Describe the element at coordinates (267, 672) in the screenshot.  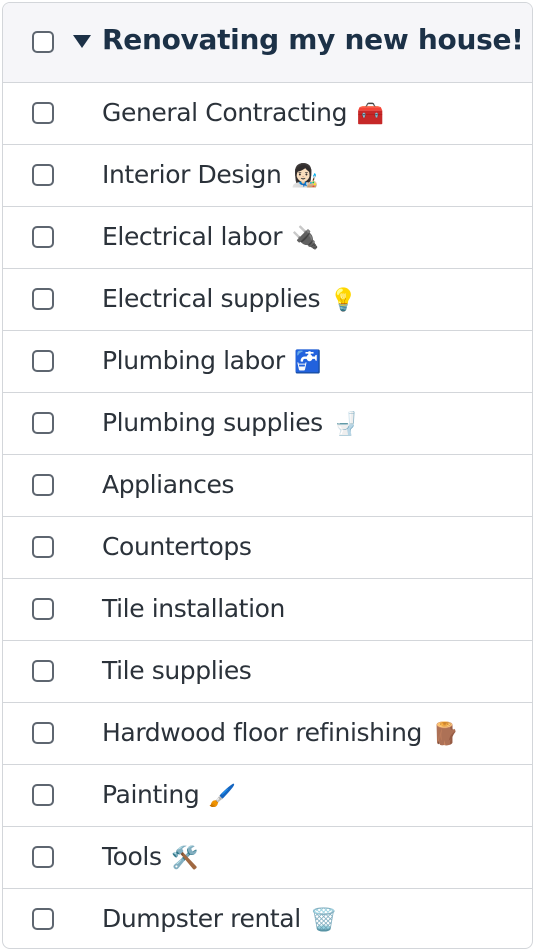
I see `list-item: Tile supplies` at that location.